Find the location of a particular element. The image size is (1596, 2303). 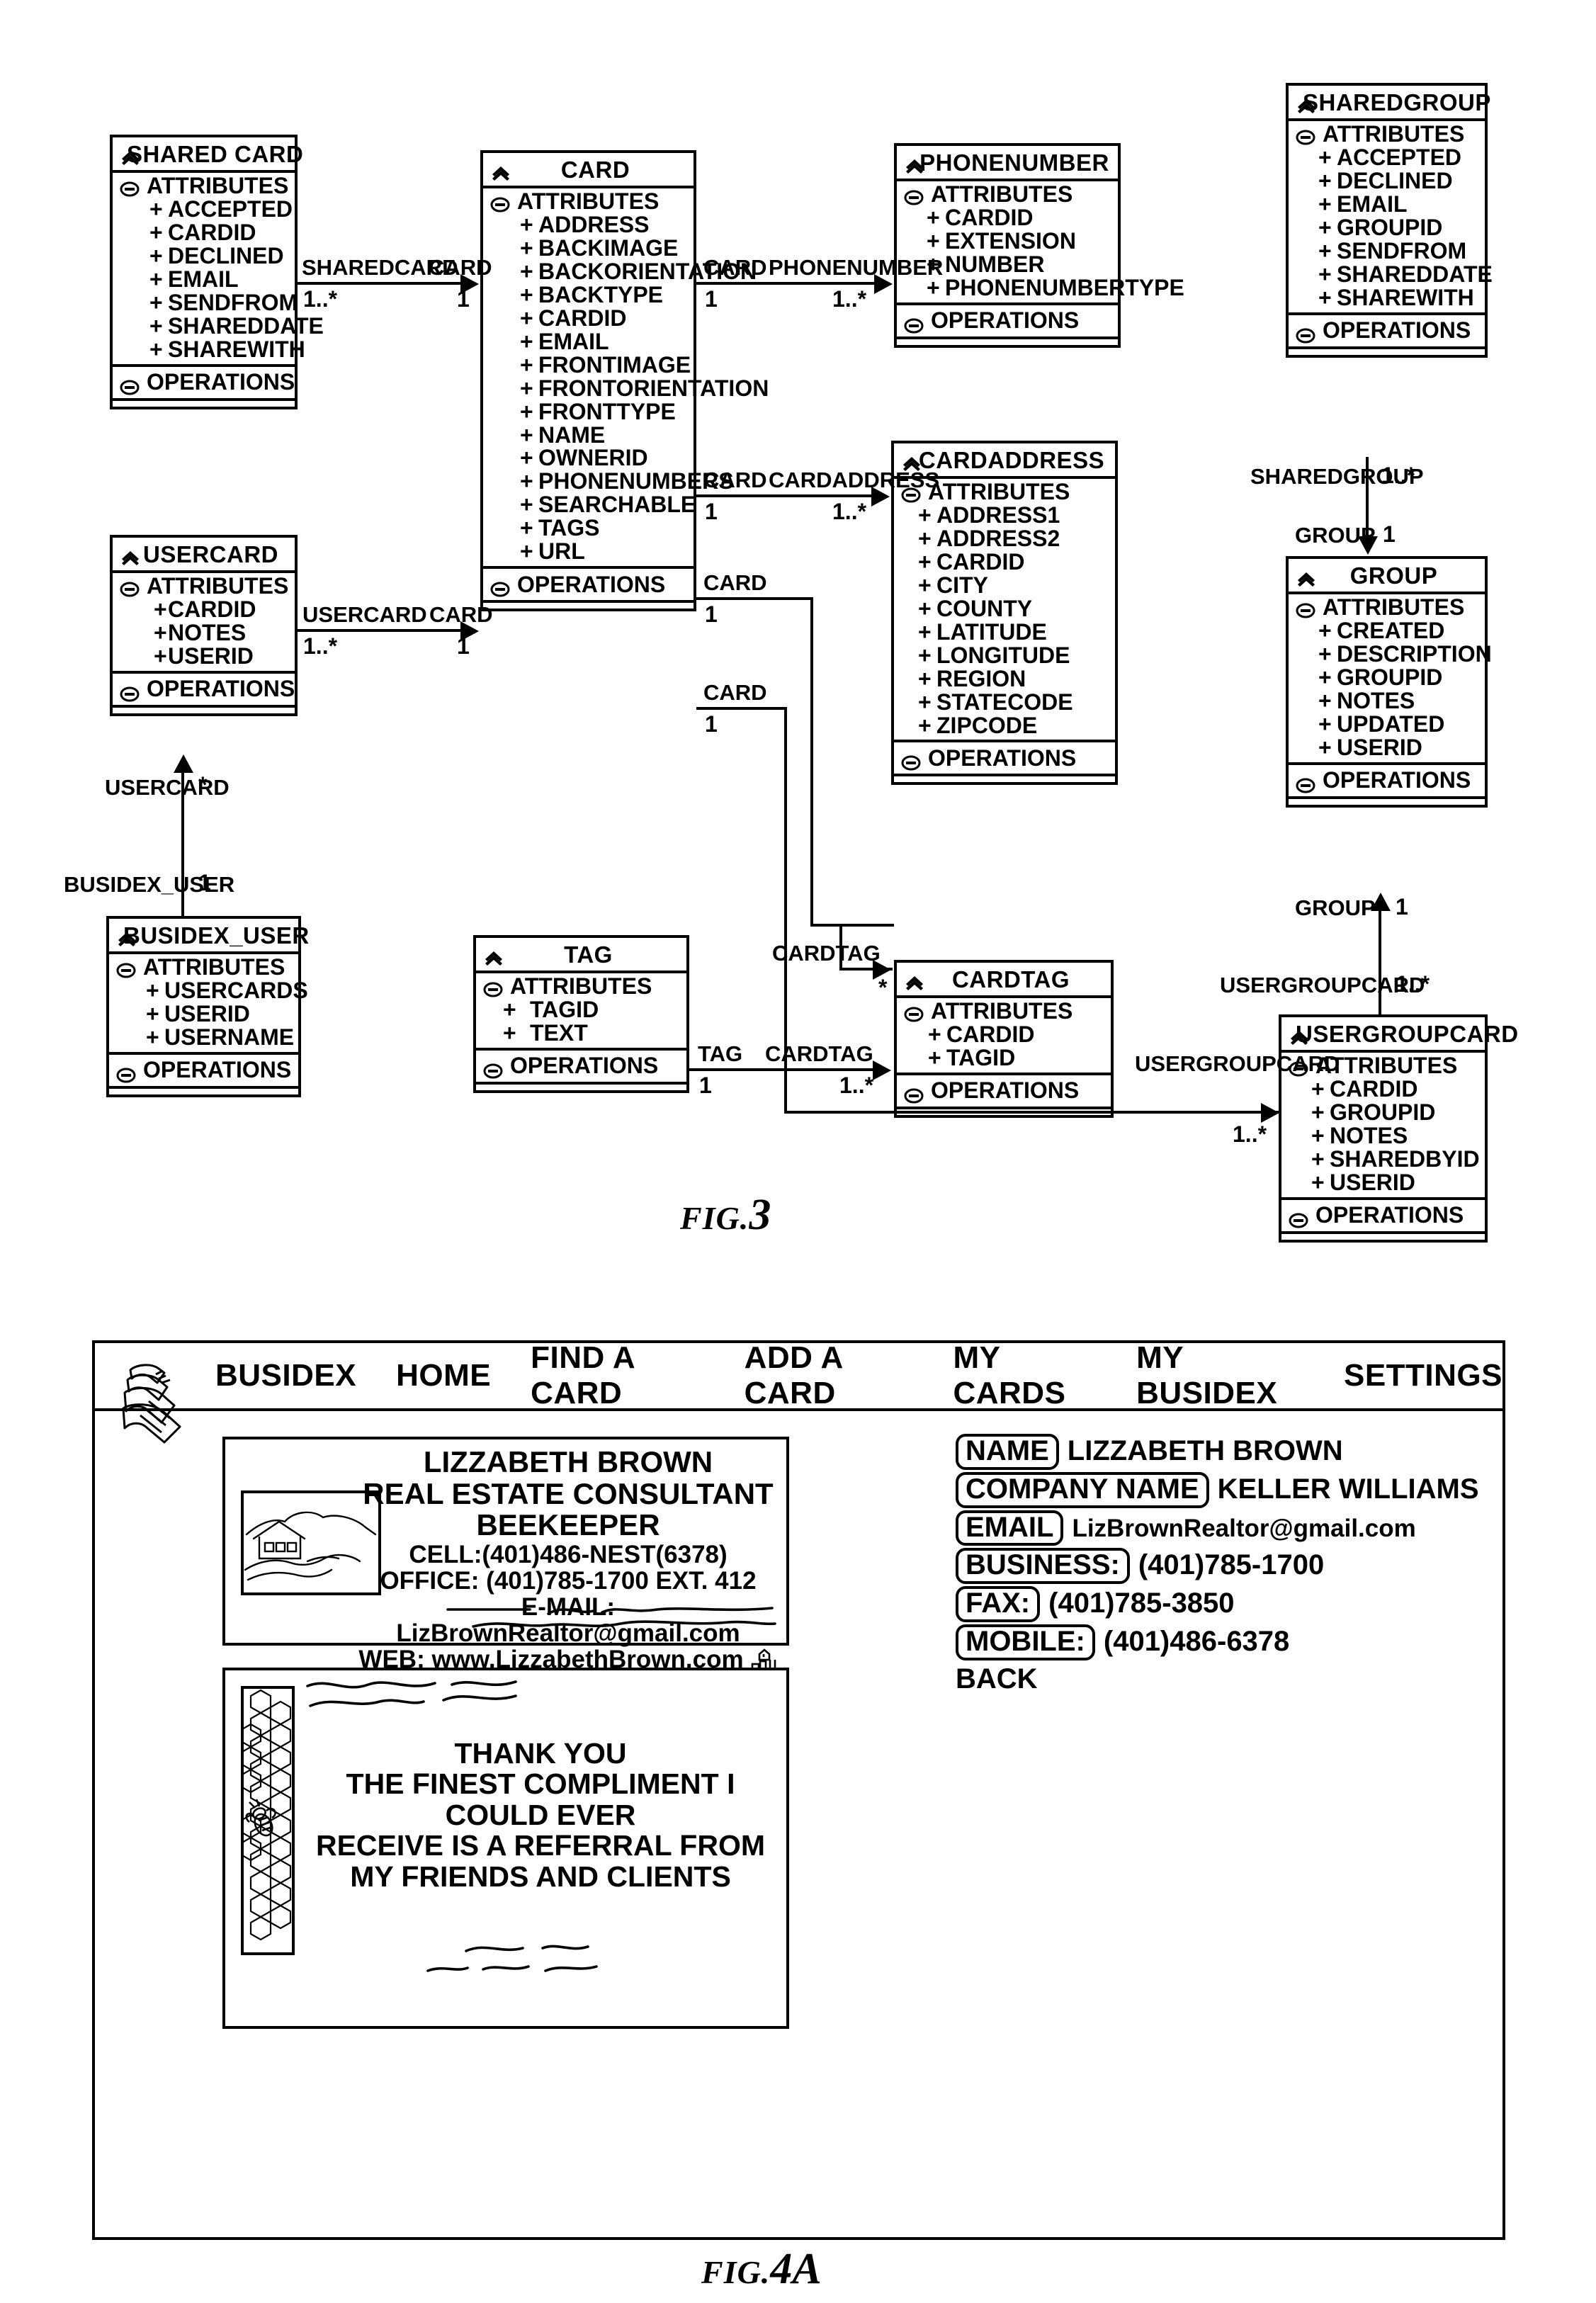

uml-attribute: + ADDRESS2 is located at coordinates (989, 538).